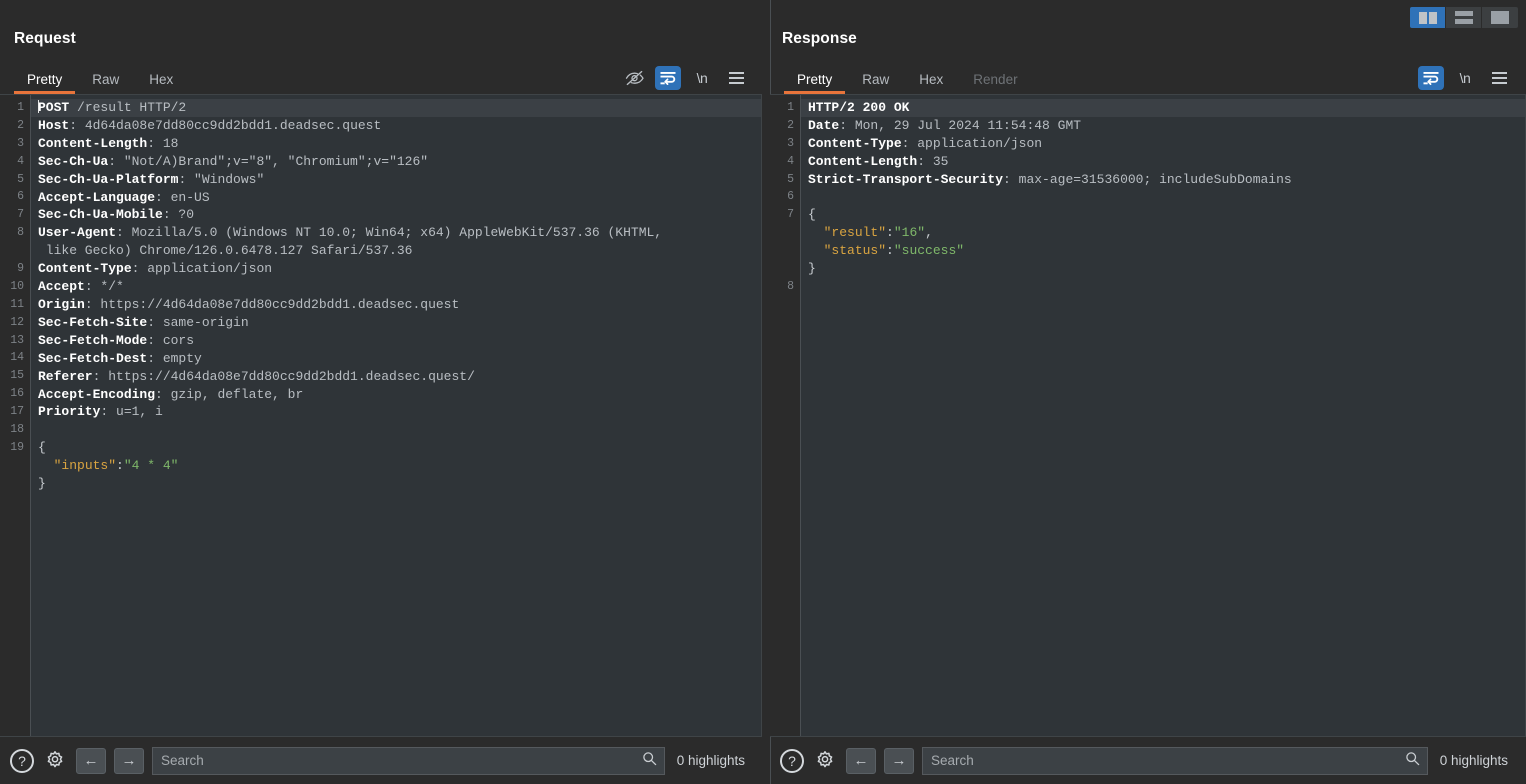 This screenshot has width=1526, height=784. Describe the element at coordinates (1100, 83) in the screenshot. I see `response-tabs: Pretty Raw Hex Render` at that location.